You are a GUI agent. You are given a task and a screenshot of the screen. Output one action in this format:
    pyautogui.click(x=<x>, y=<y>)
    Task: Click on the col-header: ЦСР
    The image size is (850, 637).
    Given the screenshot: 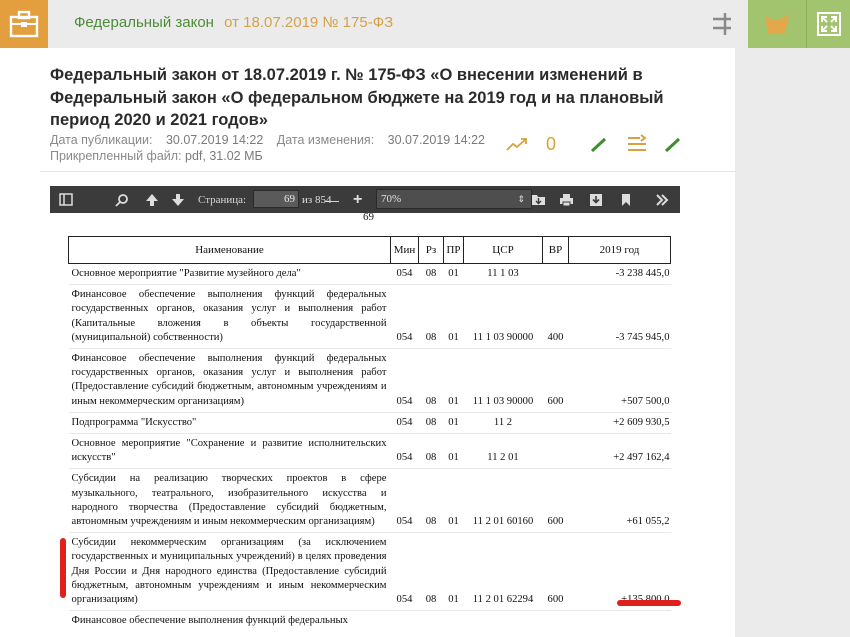 What is the action you would take?
    pyautogui.click(x=503, y=250)
    